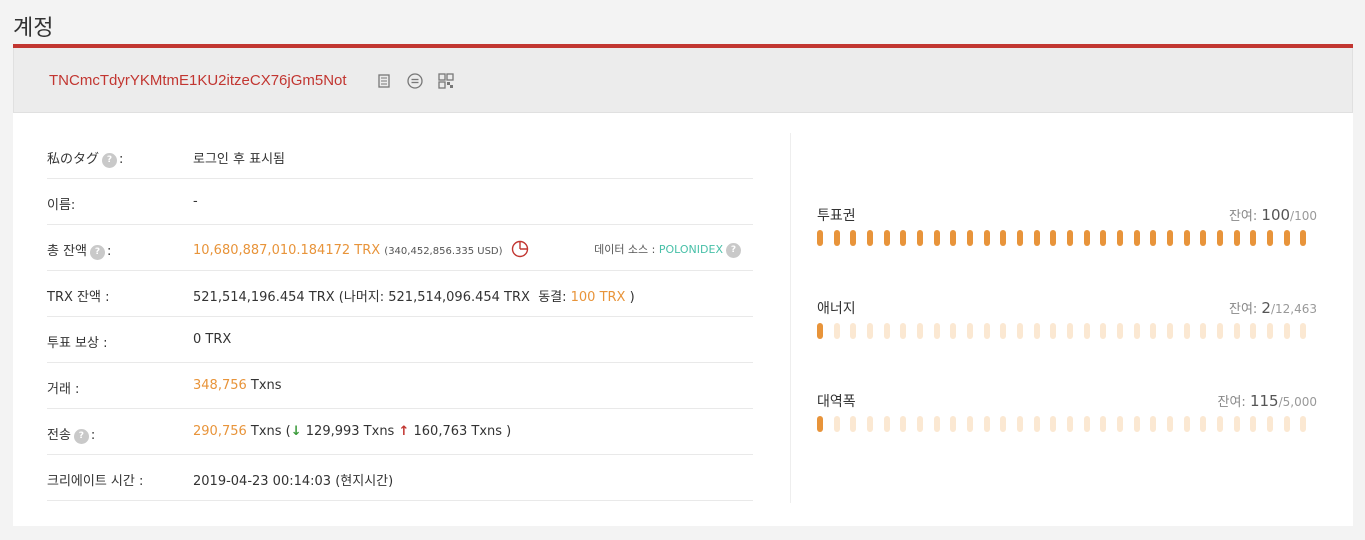  I want to click on arrow-up-icon: ↑, so click(404, 431).